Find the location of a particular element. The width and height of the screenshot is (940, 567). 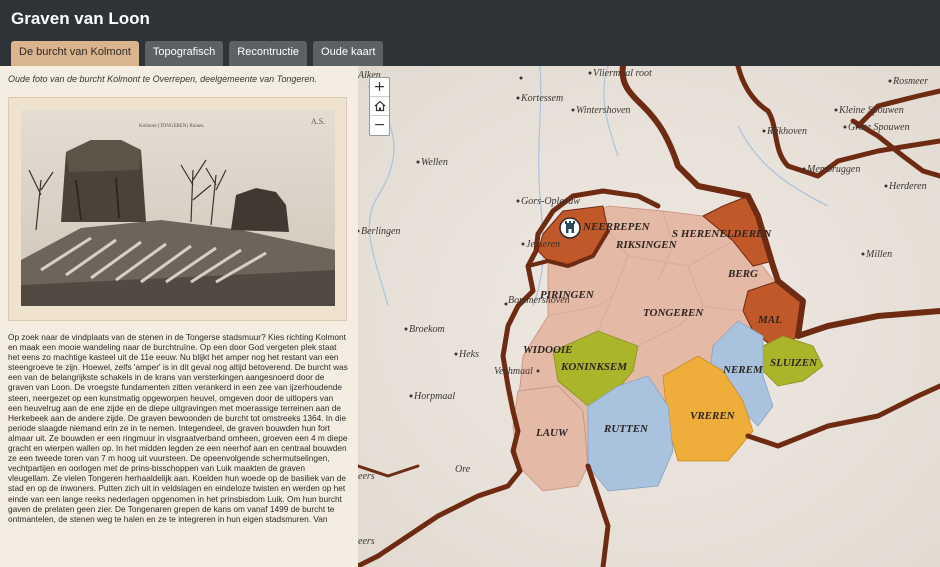

place-gors-opleeuw: Gors-Opleeuw is located at coordinates (550, 201).